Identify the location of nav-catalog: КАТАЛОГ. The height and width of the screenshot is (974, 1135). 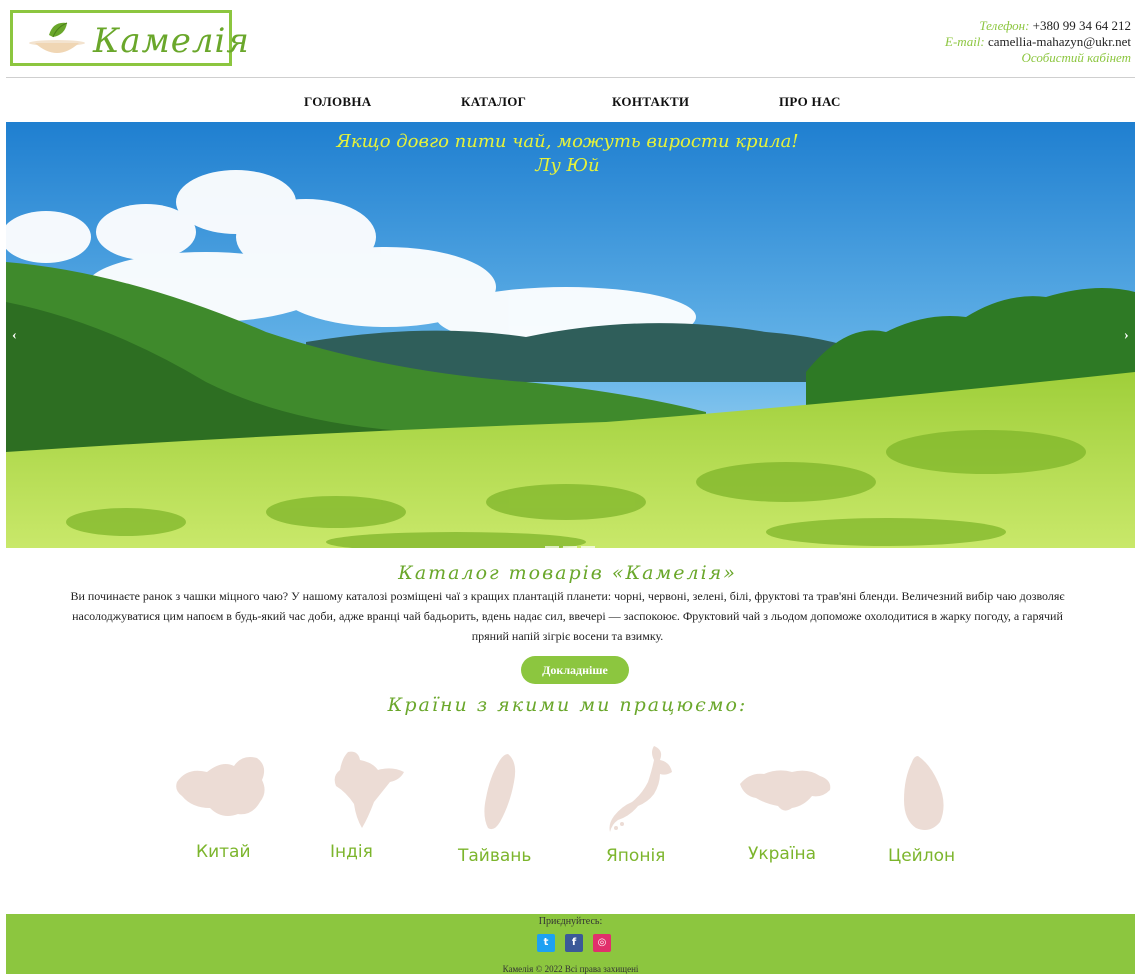
(493, 102).